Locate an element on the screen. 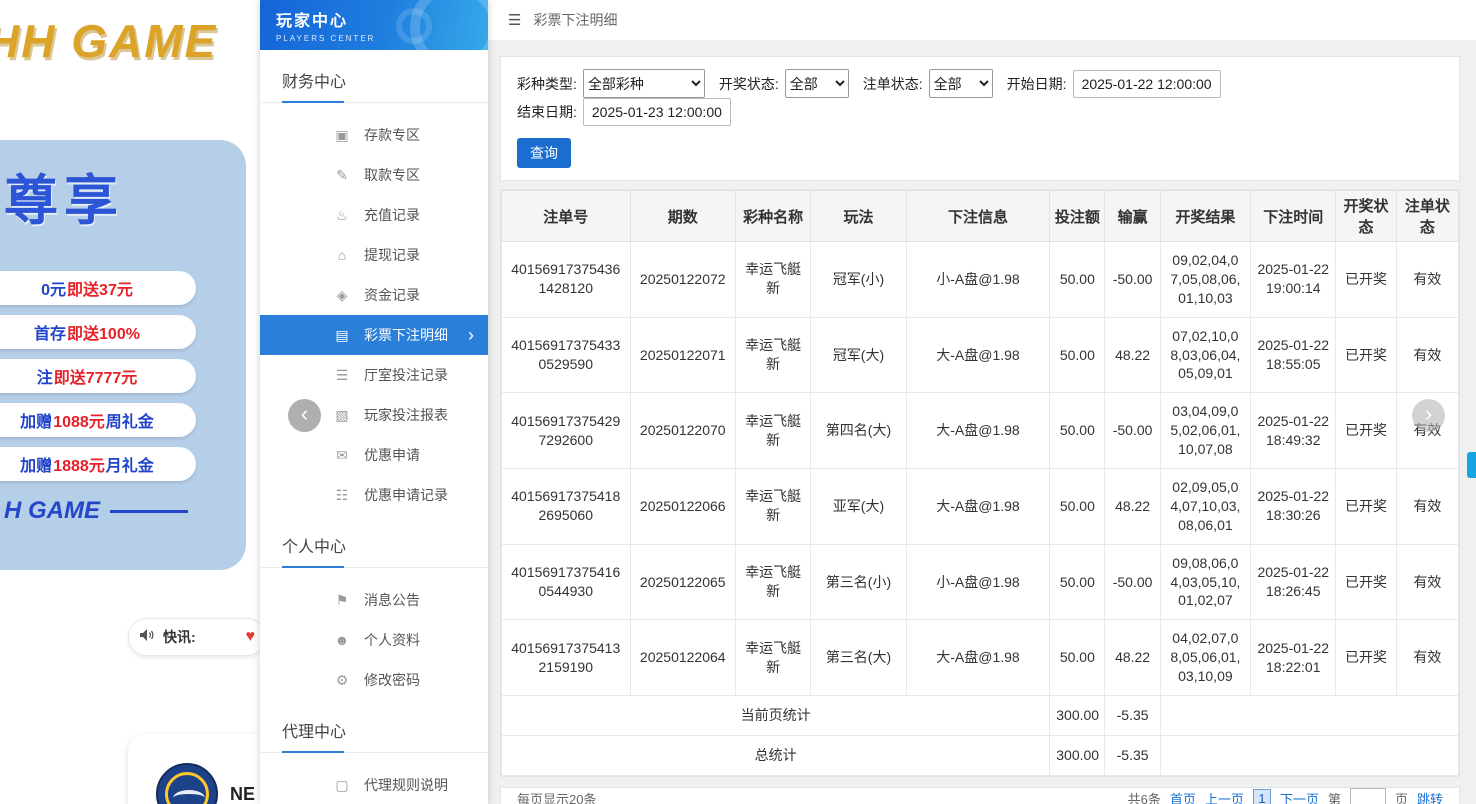 The width and height of the screenshot is (1476, 804). start-date-input is located at coordinates (1146, 83).